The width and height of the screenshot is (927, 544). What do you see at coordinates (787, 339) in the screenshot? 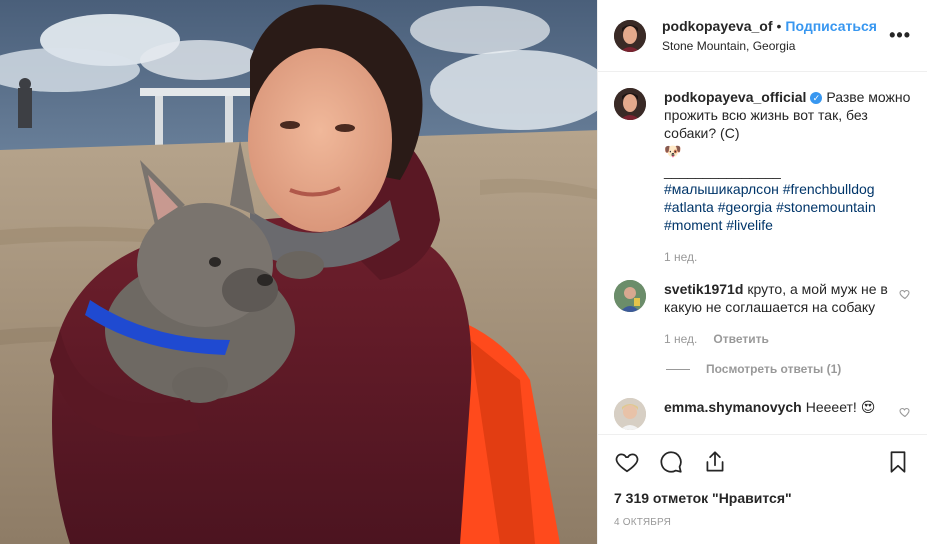
I see `comment-meta: 1 нед. Ответить` at bounding box center [787, 339].